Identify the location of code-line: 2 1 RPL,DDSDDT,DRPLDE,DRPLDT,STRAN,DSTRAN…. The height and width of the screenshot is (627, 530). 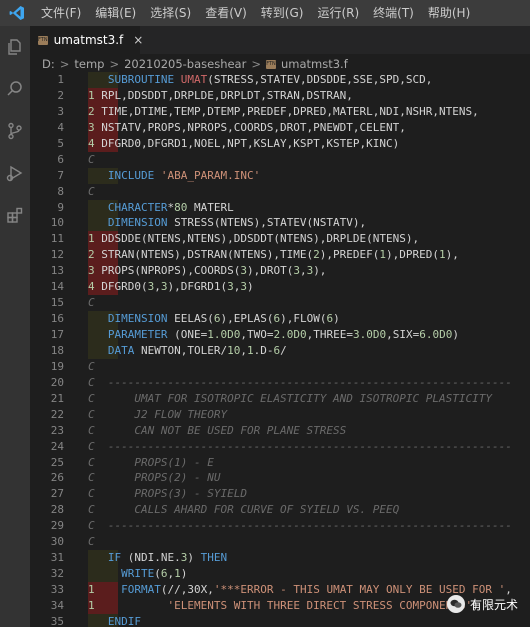
(280, 95).